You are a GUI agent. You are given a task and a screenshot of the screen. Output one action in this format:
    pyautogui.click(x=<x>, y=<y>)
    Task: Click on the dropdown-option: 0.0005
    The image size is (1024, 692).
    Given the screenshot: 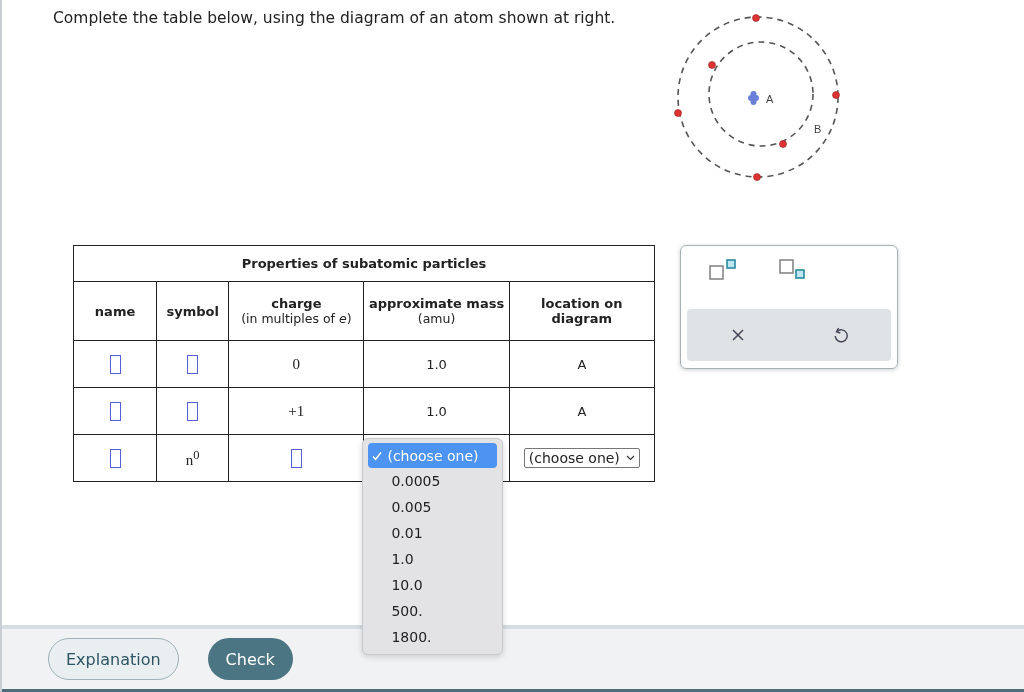 What is the action you would take?
    pyautogui.click(x=433, y=481)
    